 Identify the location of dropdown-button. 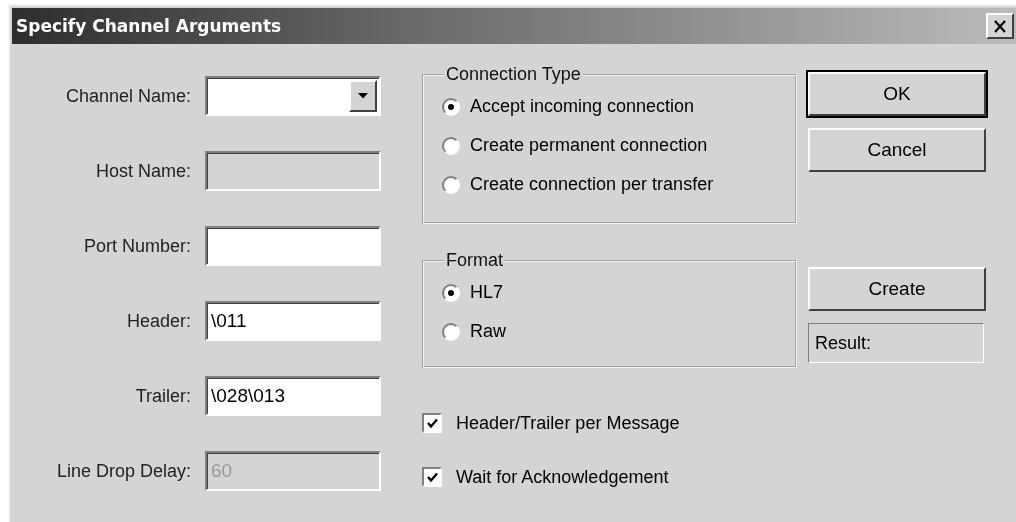
(363, 96).